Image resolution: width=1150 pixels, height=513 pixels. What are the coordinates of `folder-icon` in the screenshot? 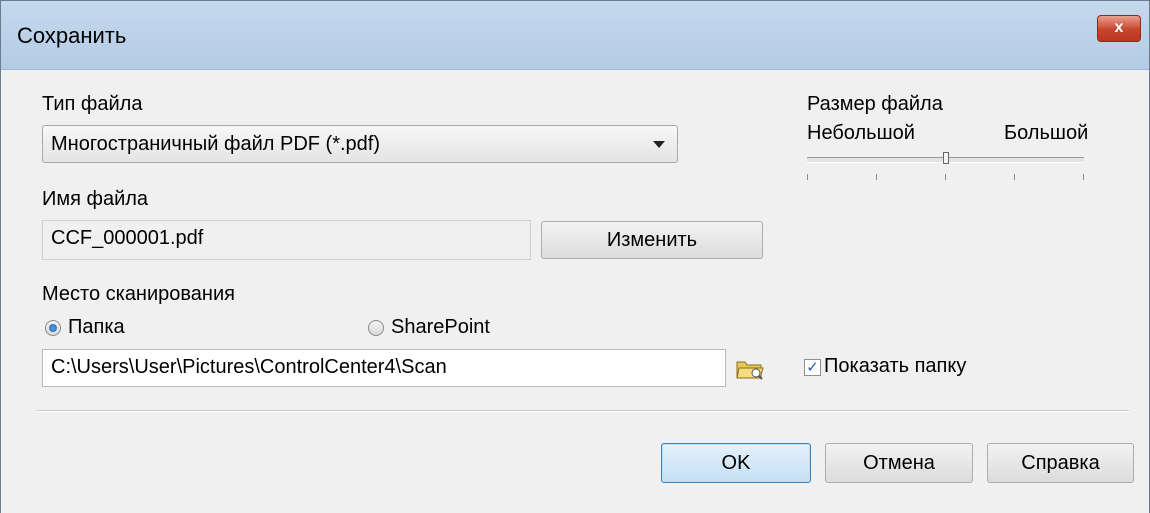 It's located at (750, 370).